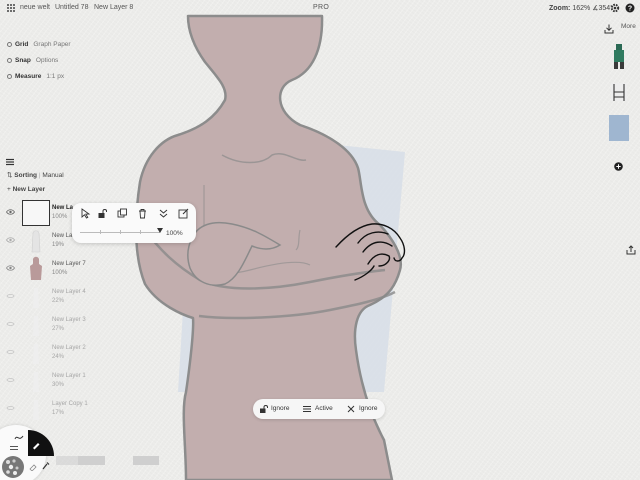  I want to click on layer-opacity: 24%, so click(58, 357).